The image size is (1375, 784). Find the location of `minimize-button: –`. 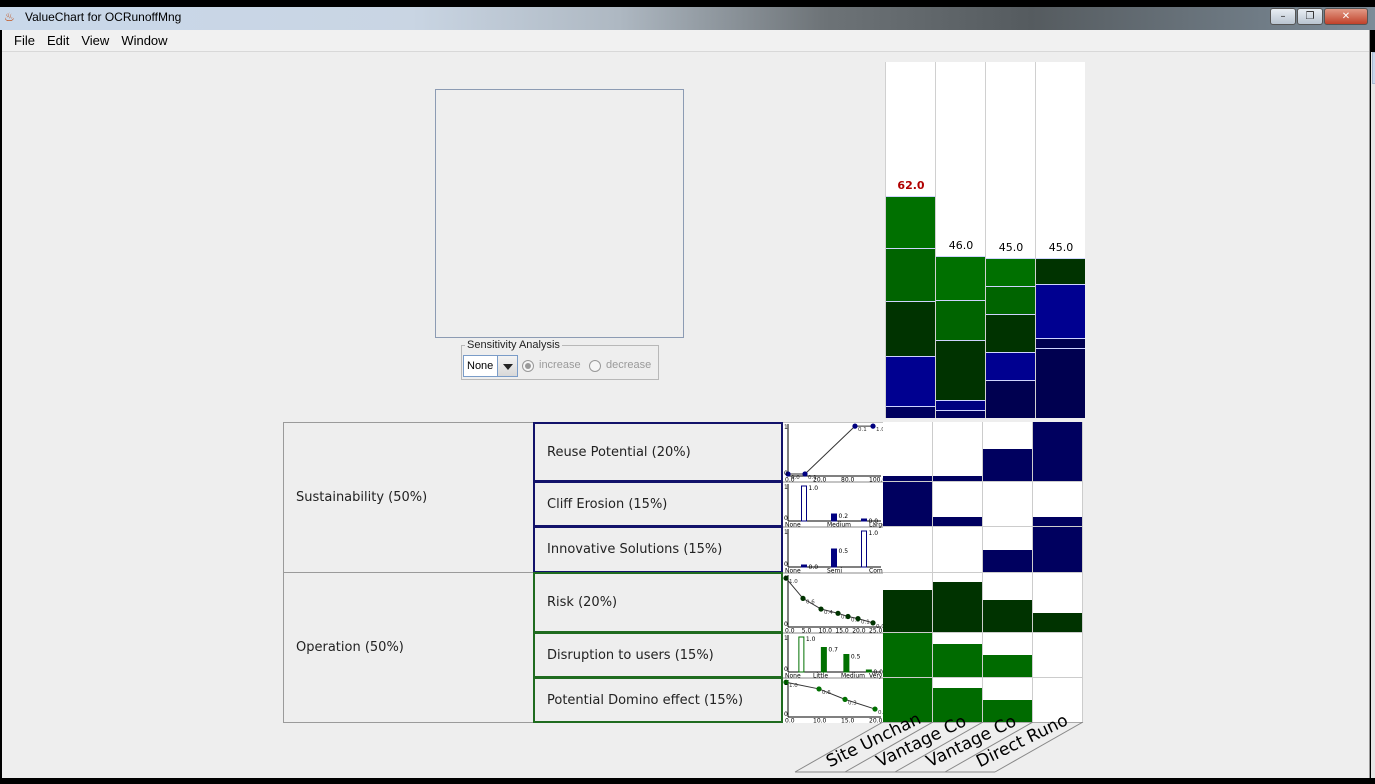

minimize-button: – is located at coordinates (1283, 16).